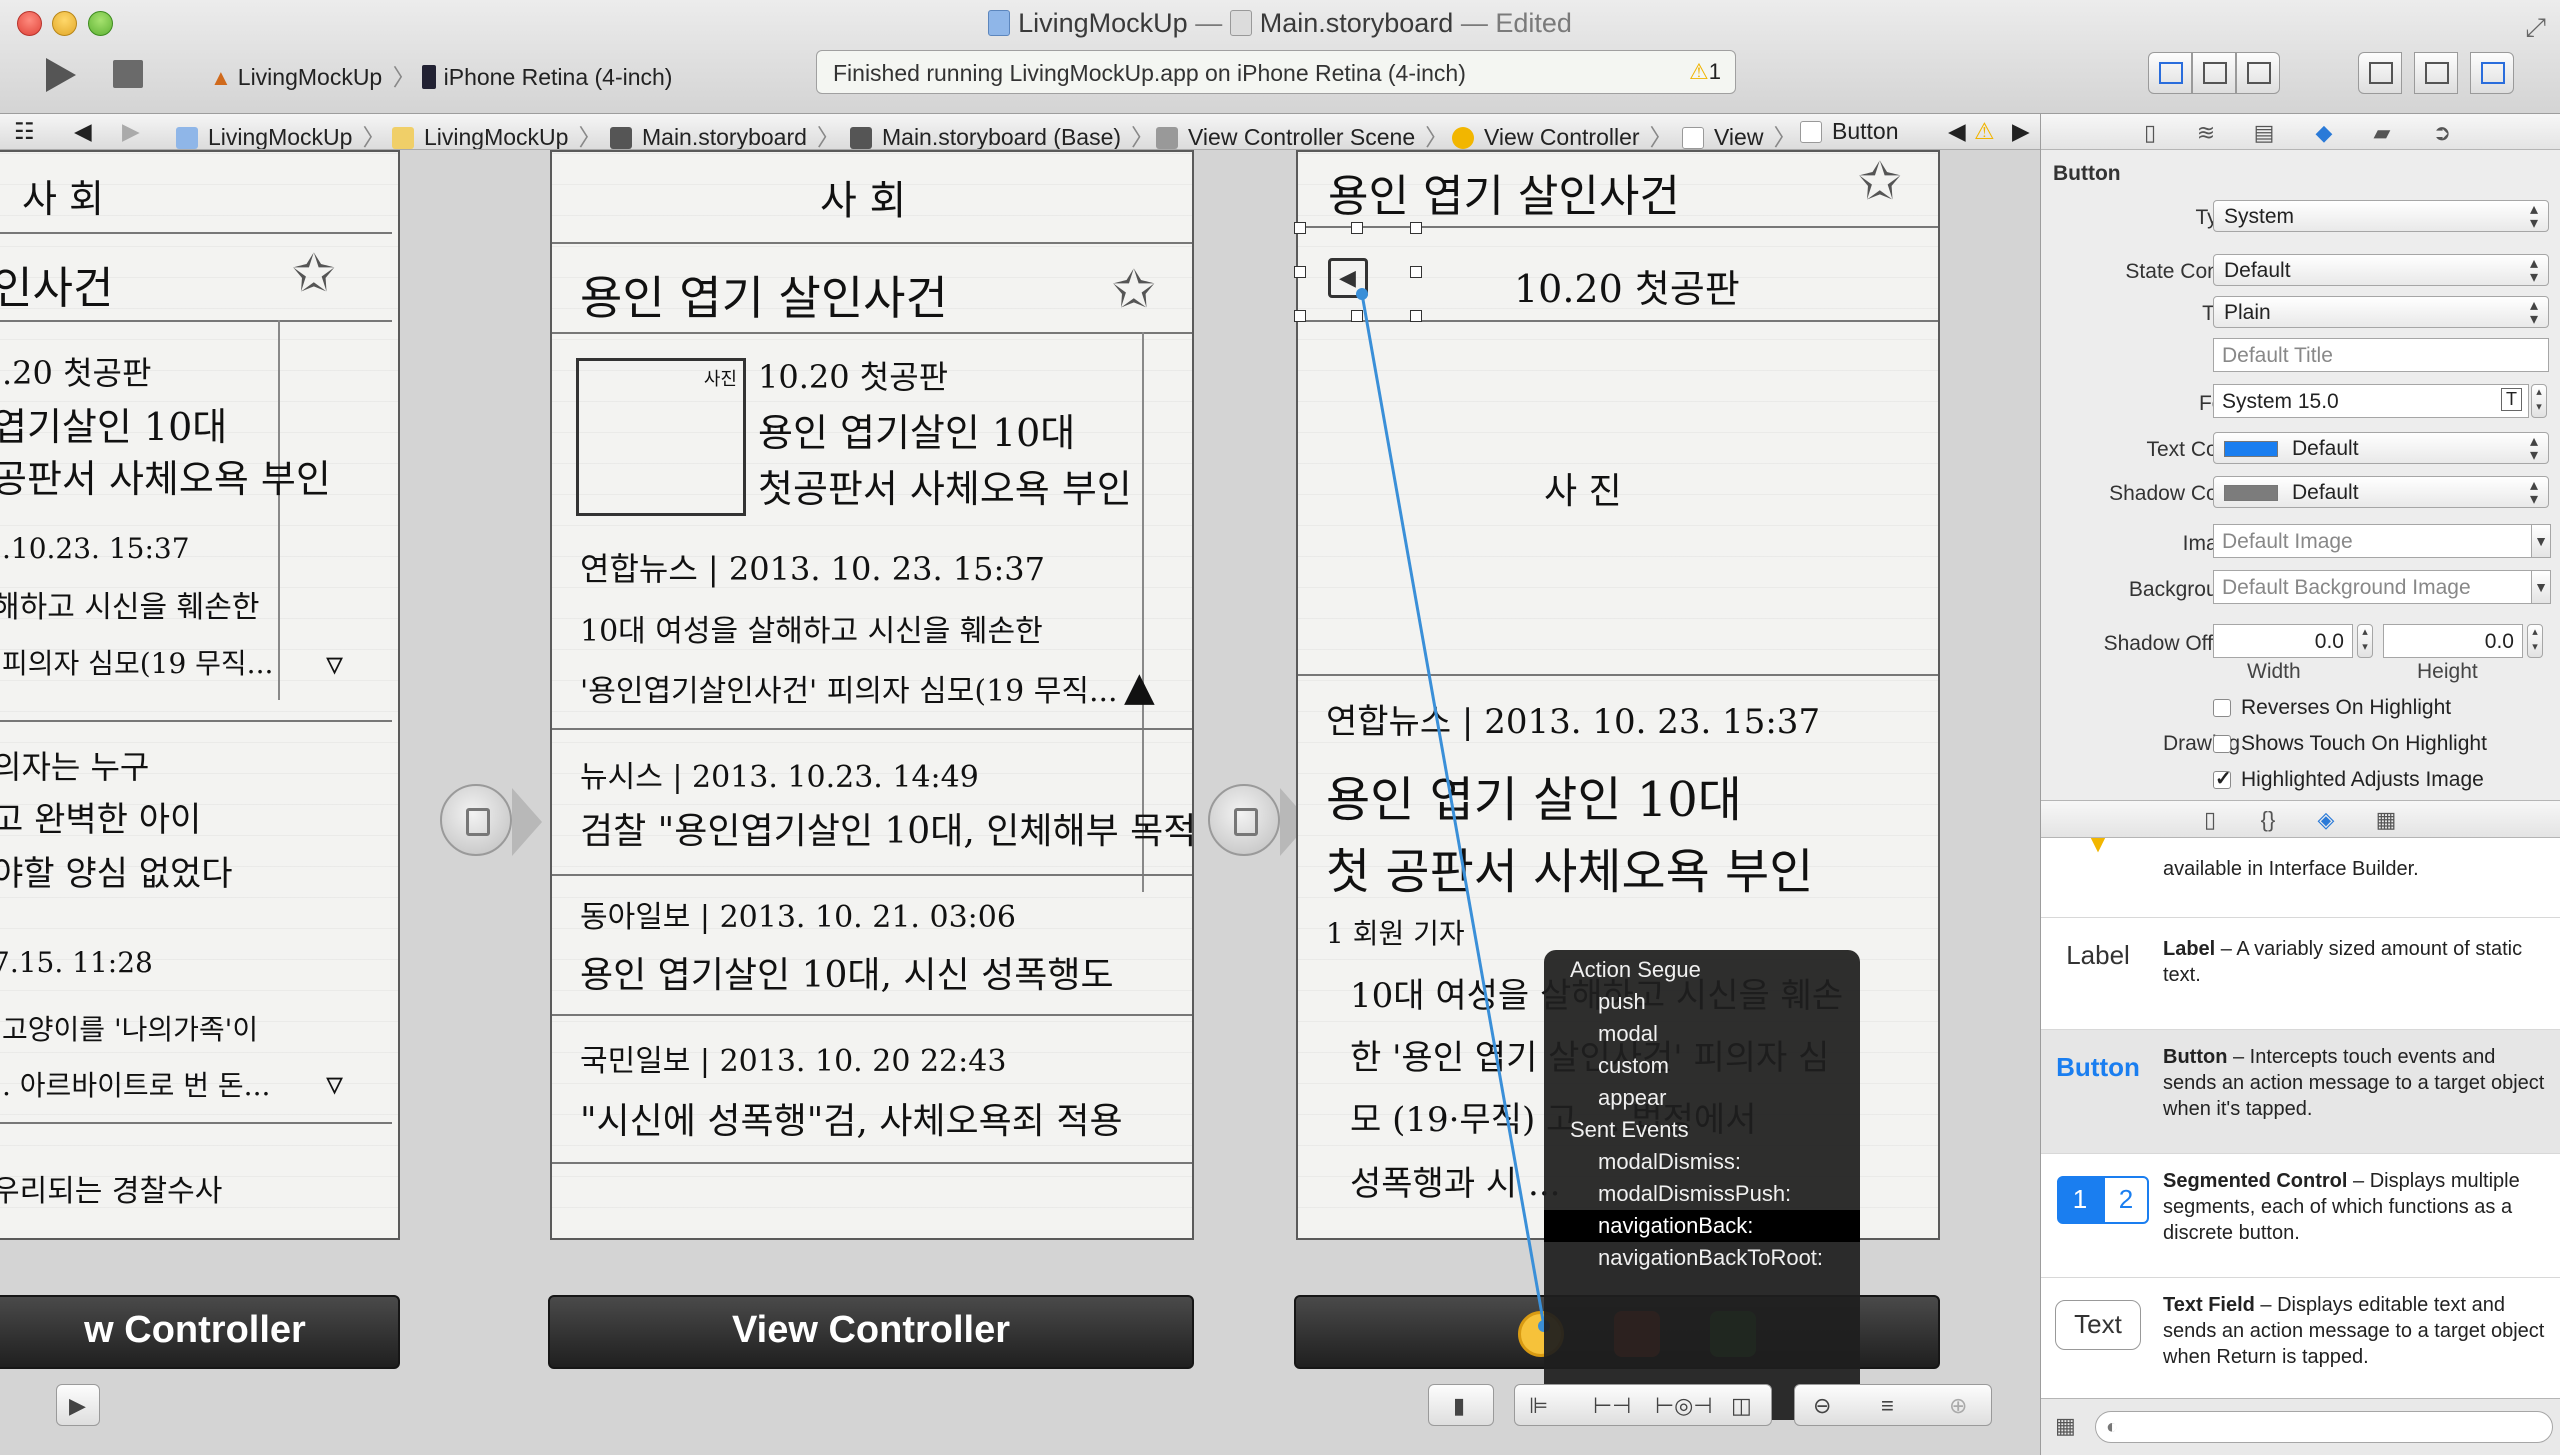  Describe the element at coordinates (2324, 1427) in the screenshot. I see `library-filter-input: ◐` at that location.